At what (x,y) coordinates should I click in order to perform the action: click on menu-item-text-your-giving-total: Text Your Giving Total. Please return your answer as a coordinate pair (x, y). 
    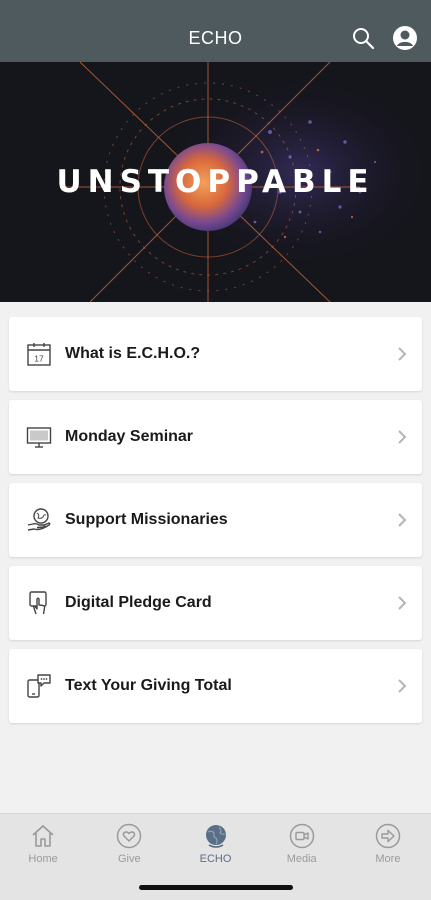
    Looking at the image, I should click on (215, 686).